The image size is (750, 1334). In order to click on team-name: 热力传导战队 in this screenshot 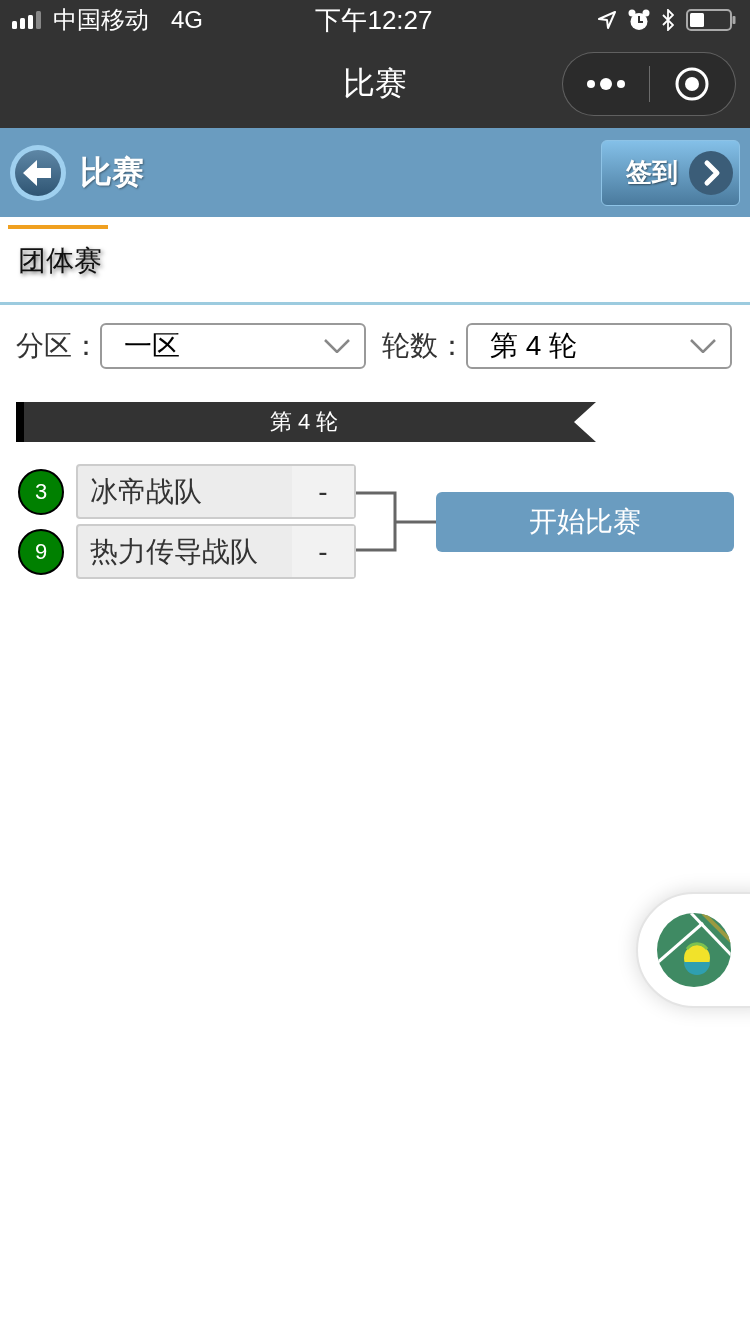, I will do `click(174, 552)`.